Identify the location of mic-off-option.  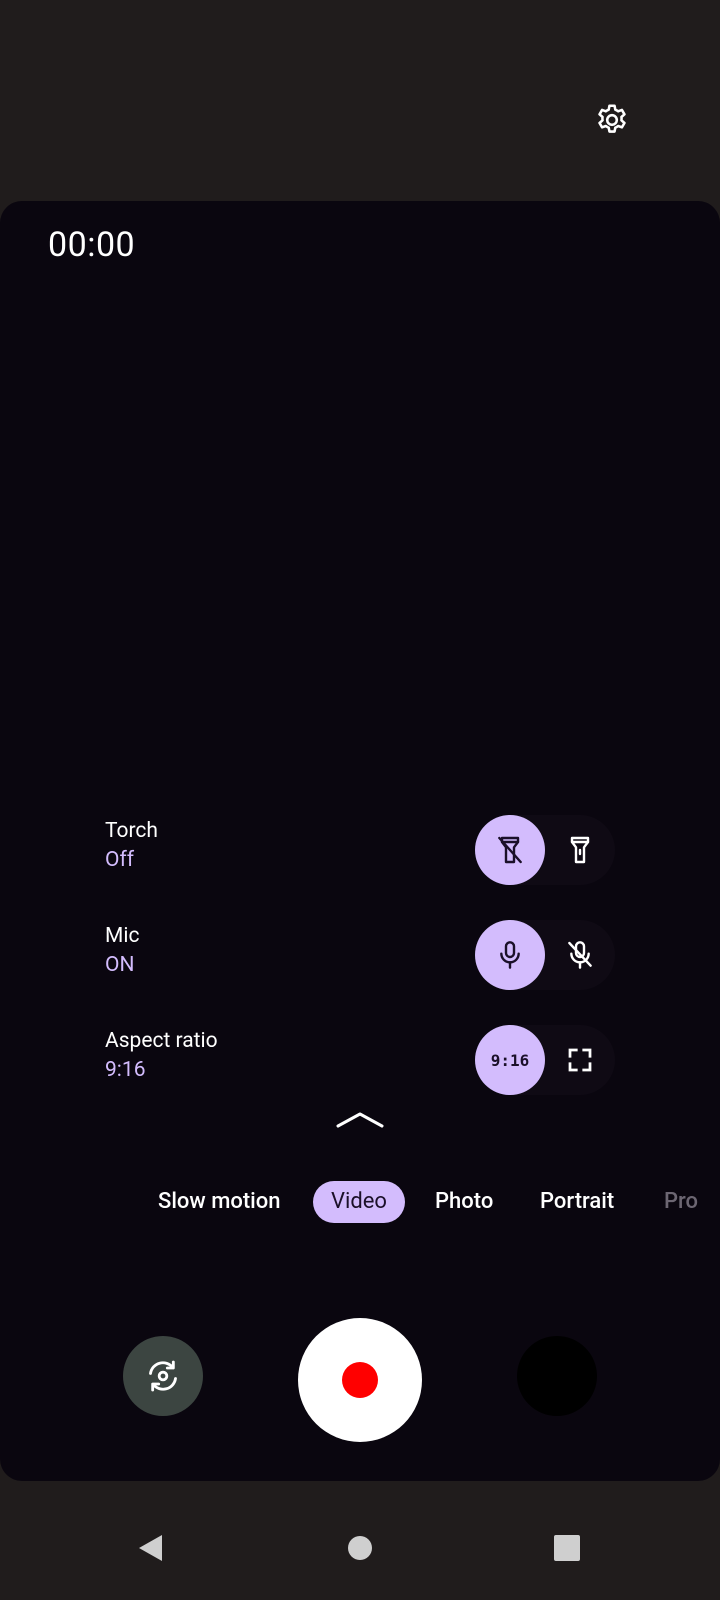
(580, 955).